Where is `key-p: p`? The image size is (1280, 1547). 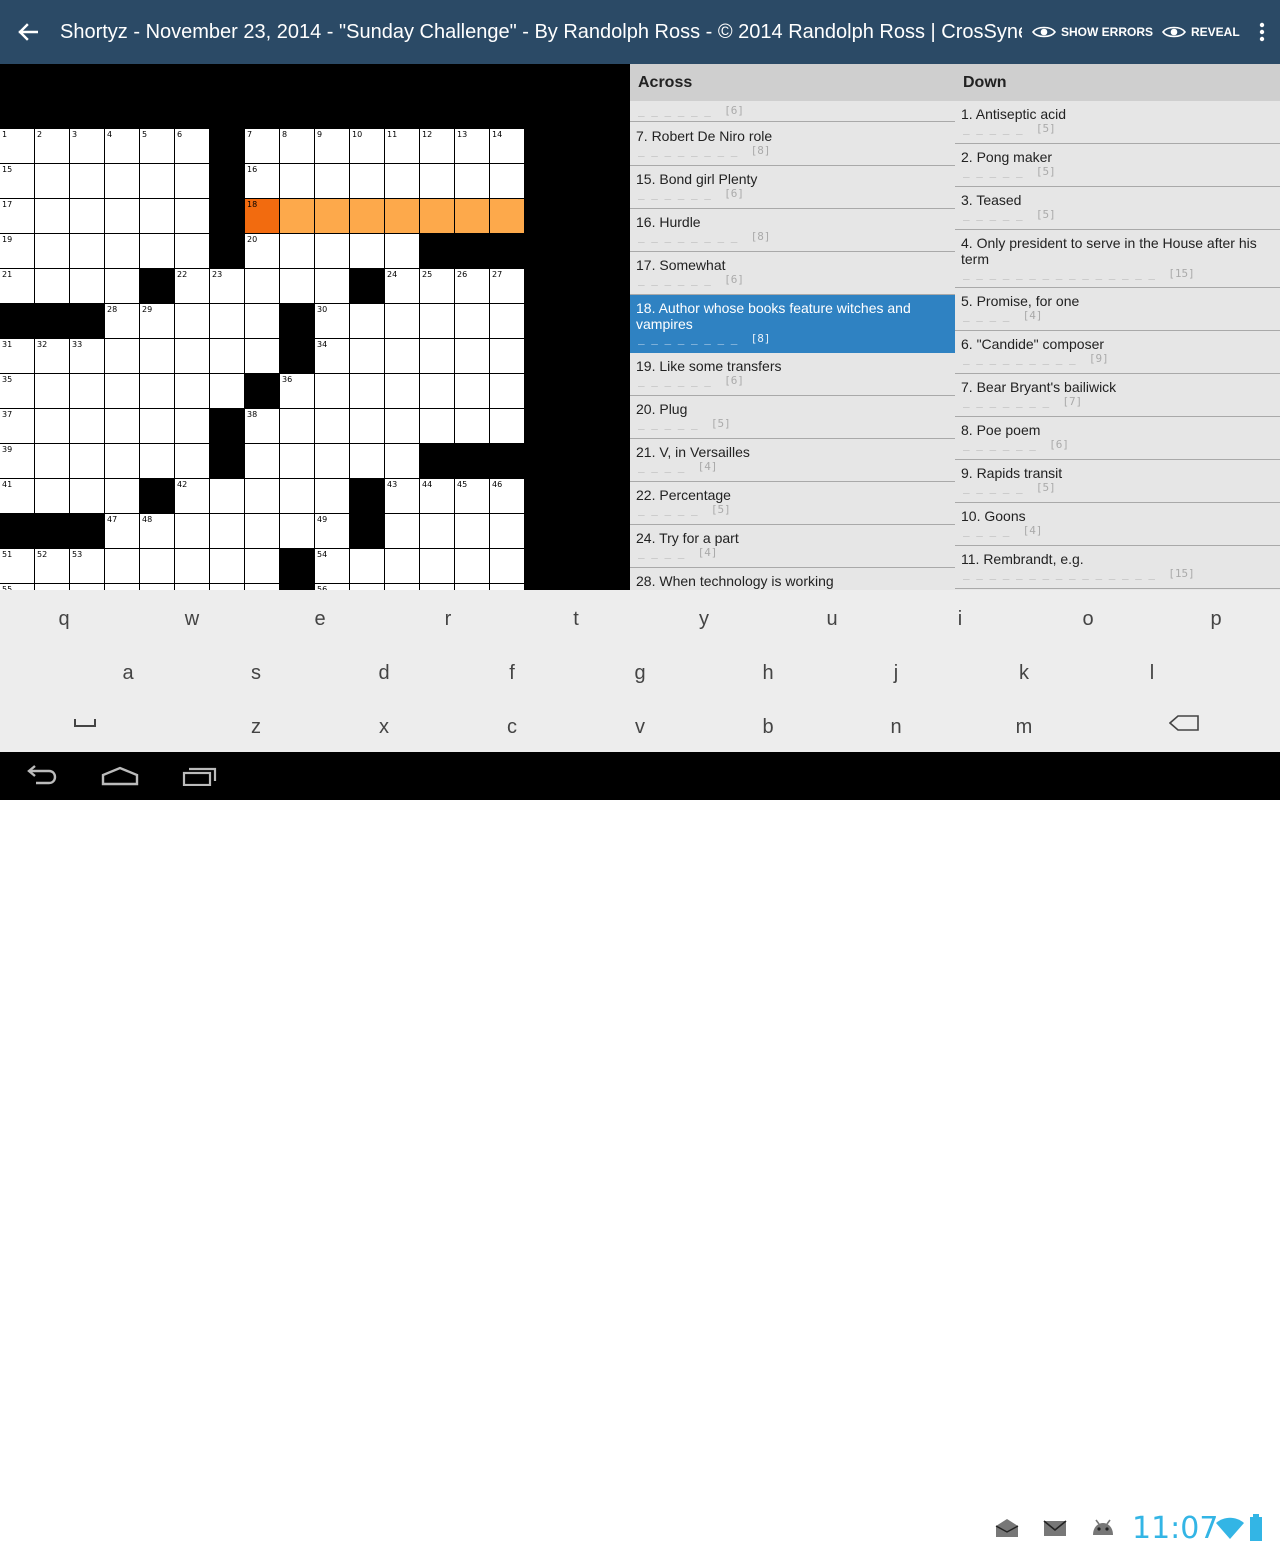
key-p: p is located at coordinates (1216, 619).